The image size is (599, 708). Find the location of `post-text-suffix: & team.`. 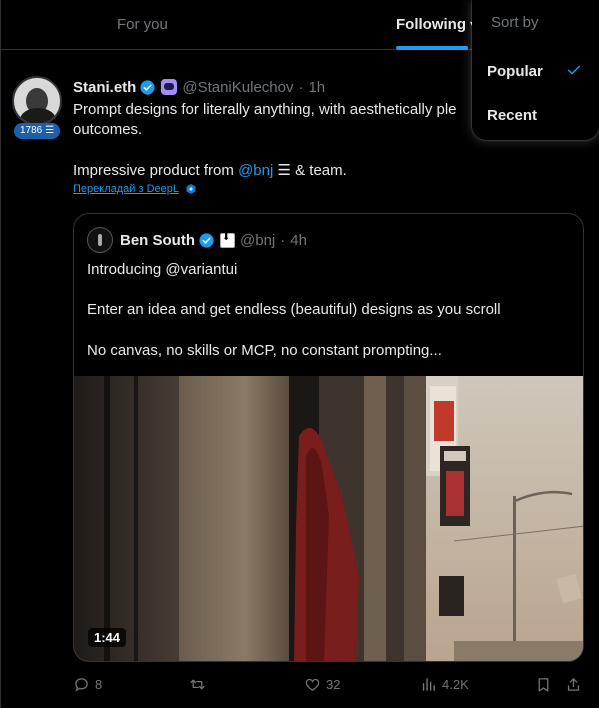

post-text-suffix: & team. is located at coordinates (318, 170).